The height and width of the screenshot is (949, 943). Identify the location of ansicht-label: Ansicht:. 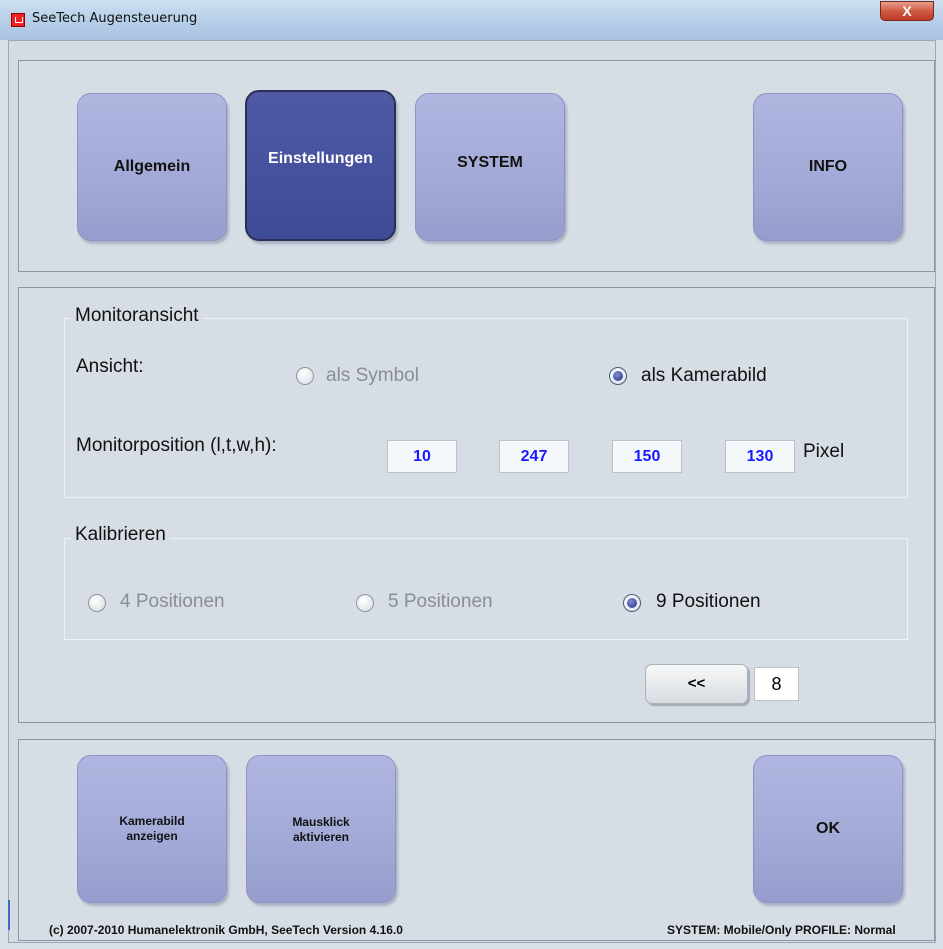
(110, 366).